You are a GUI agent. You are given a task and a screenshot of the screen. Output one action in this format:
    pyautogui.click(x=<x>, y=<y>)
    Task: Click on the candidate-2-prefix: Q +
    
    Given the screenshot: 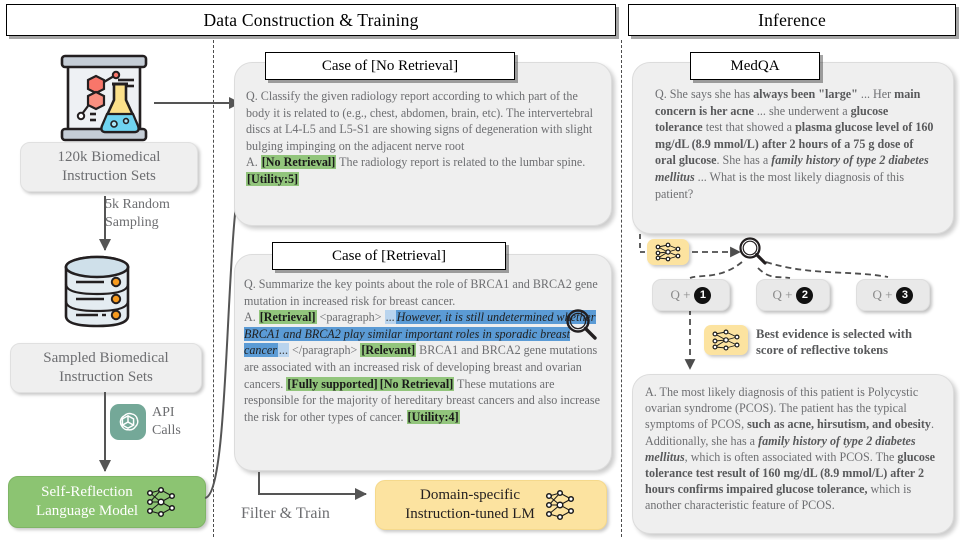 What is the action you would take?
    pyautogui.click(x=782, y=294)
    